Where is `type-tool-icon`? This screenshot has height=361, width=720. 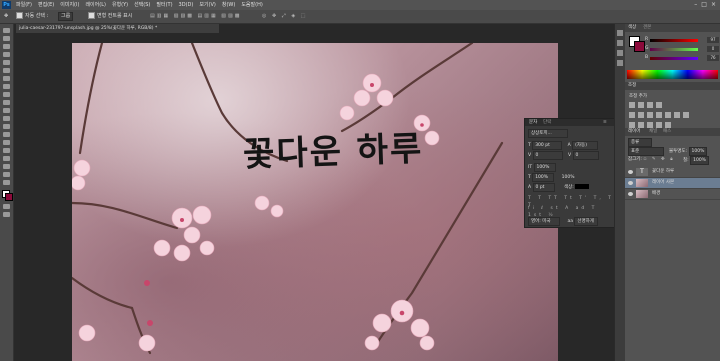
type-tool-icon is located at coordinates (6, 150).